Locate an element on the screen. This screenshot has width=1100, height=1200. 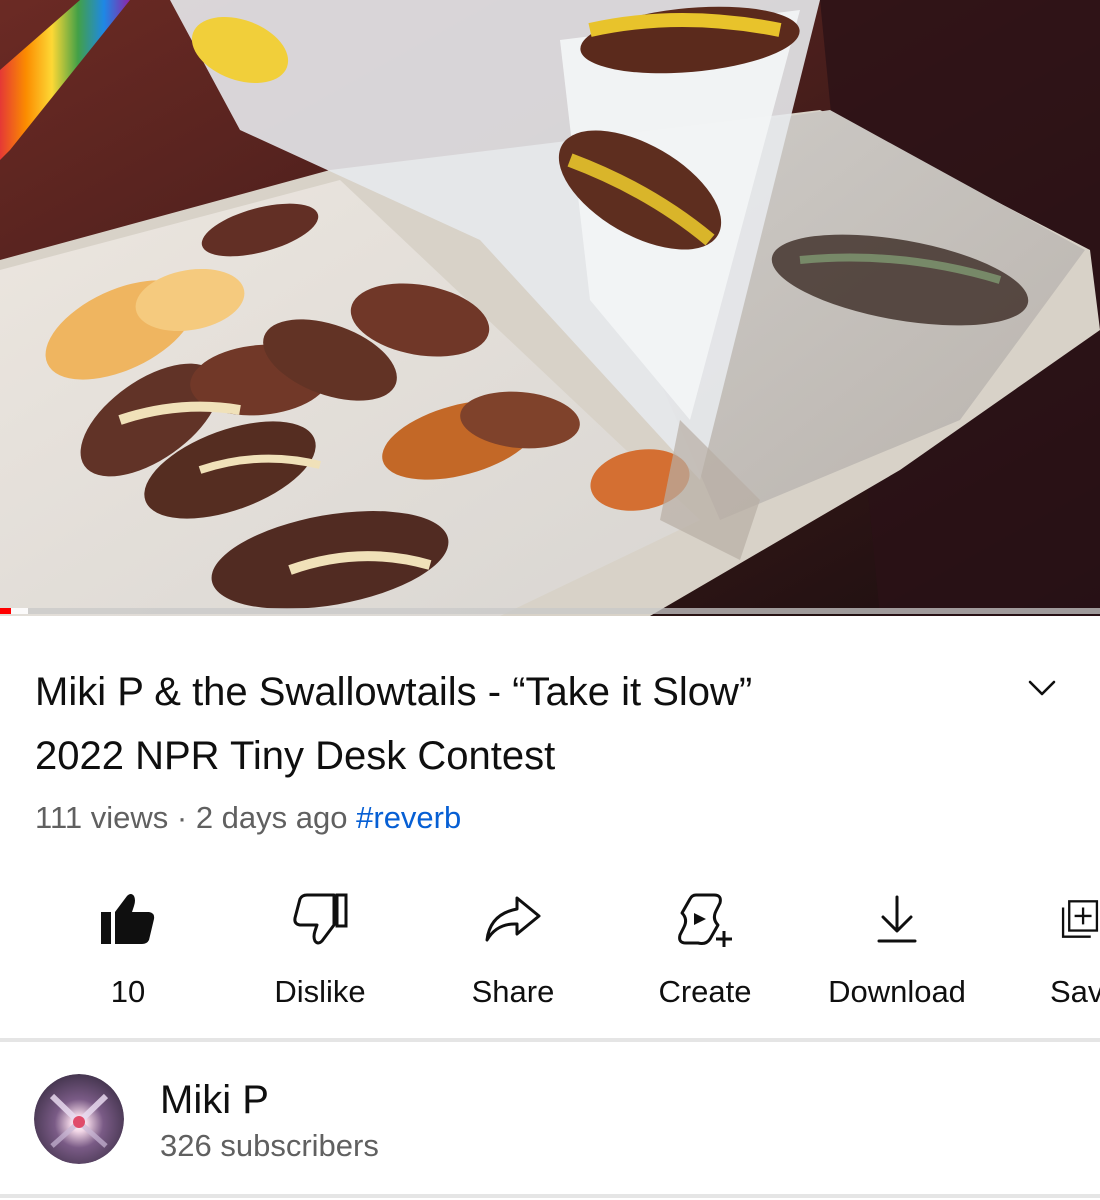
download-icon is located at coordinates (897, 919).